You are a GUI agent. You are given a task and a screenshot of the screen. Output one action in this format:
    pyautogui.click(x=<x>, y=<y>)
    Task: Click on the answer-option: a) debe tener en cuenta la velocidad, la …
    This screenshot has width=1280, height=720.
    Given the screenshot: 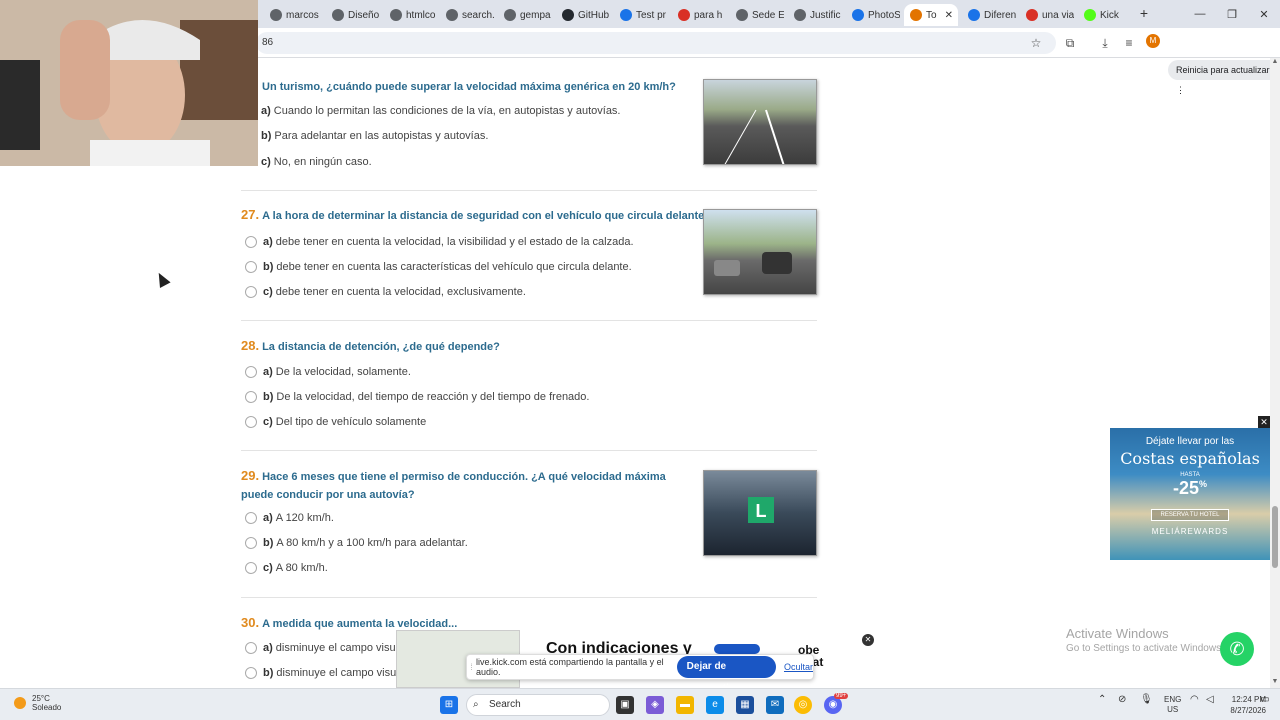 What is the action you would take?
    pyautogui.click(x=437, y=242)
    